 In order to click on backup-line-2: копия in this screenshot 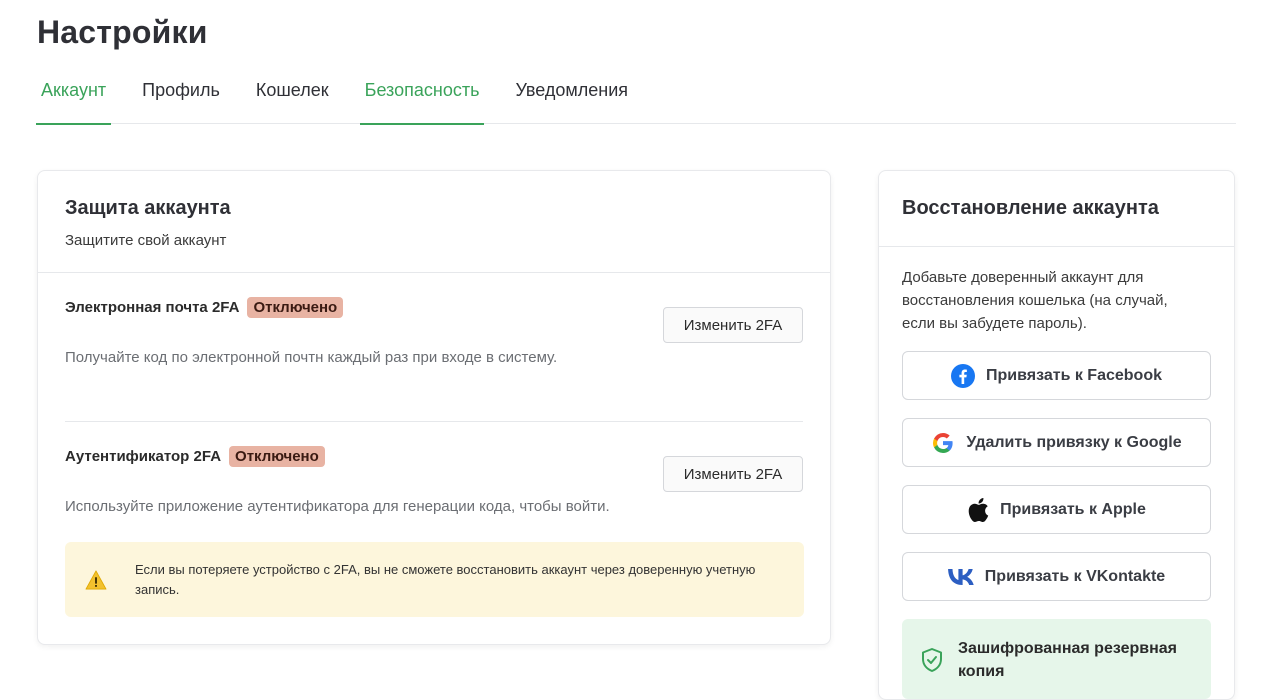, I will do `click(981, 671)`.